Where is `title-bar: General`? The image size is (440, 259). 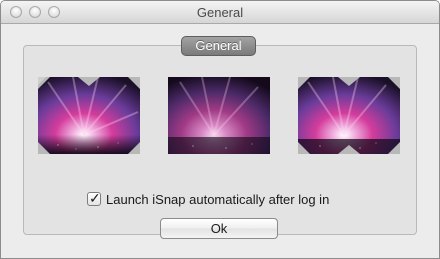
title-bar: General is located at coordinates (220, 12).